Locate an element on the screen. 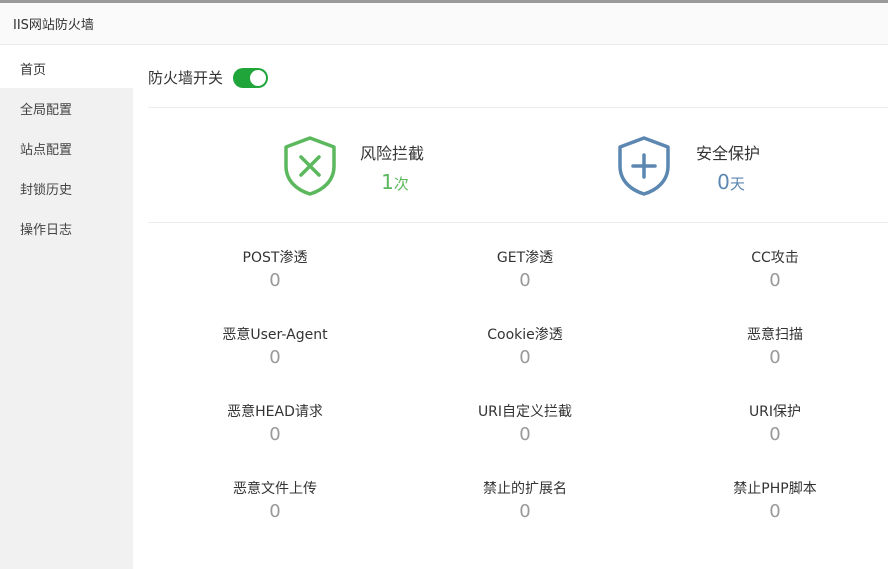 This screenshot has width=888, height=569. sidebar-item-block-history: 封锁历史 is located at coordinates (66, 188).